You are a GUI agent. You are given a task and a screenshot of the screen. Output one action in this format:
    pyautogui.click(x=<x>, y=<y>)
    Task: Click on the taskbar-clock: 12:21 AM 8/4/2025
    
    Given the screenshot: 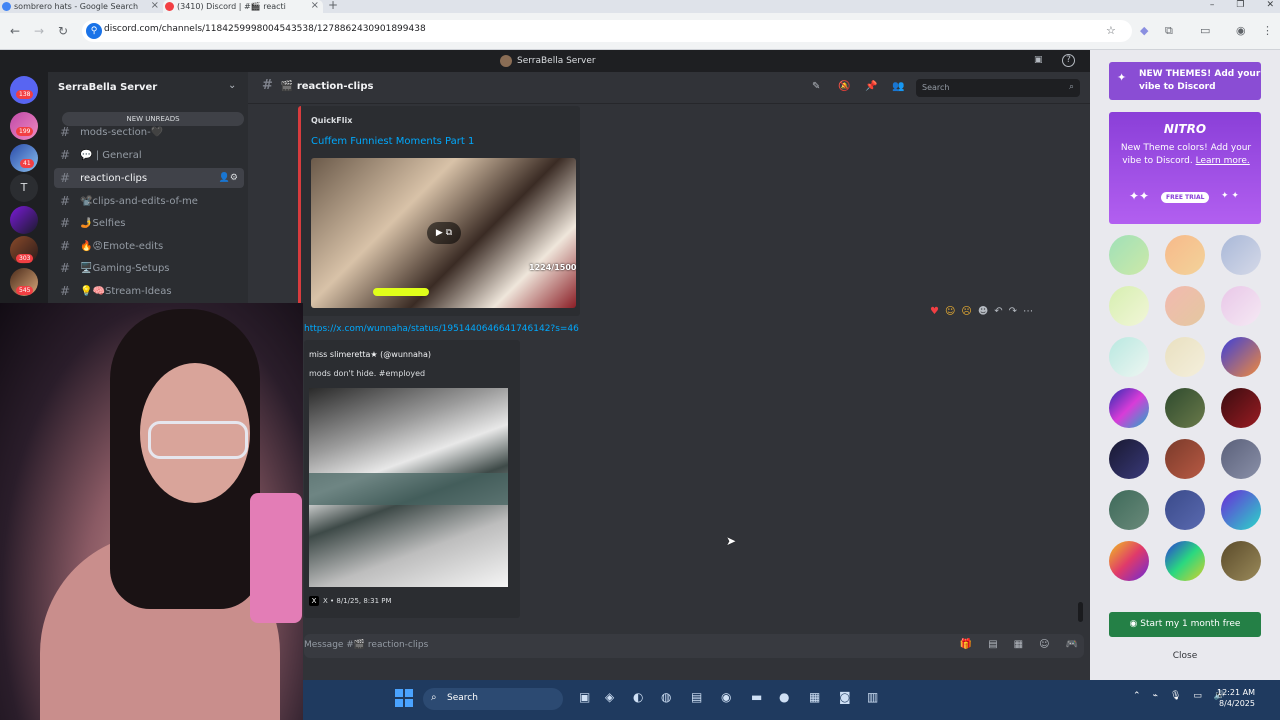 What is the action you would take?
    pyautogui.click(x=1236, y=698)
    